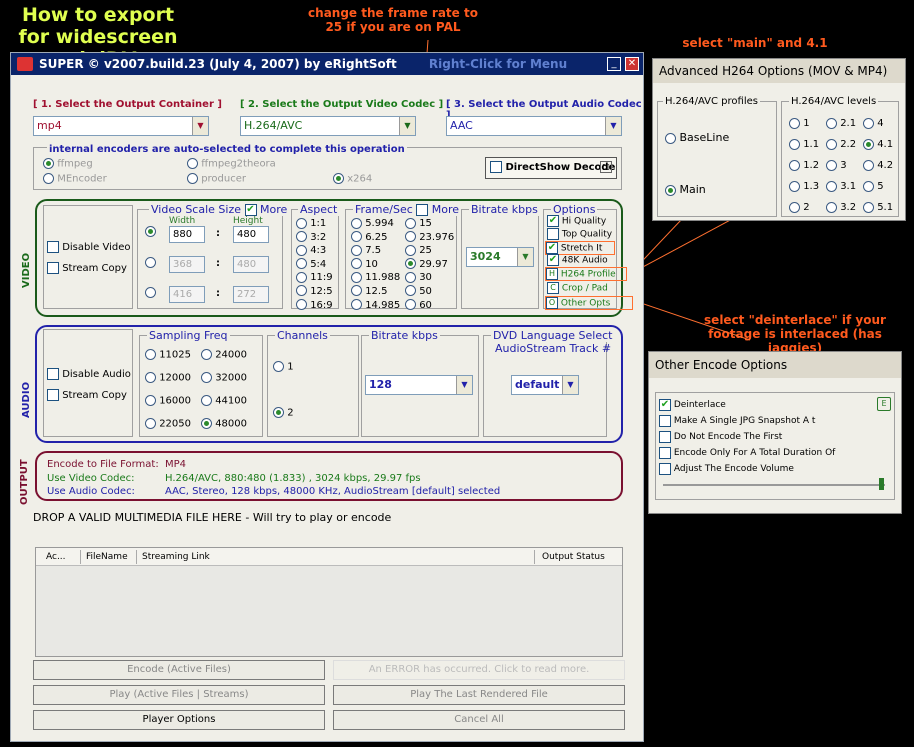 The width and height of the screenshot is (914, 747). I want to click on level-option: 1.3, so click(807, 186).